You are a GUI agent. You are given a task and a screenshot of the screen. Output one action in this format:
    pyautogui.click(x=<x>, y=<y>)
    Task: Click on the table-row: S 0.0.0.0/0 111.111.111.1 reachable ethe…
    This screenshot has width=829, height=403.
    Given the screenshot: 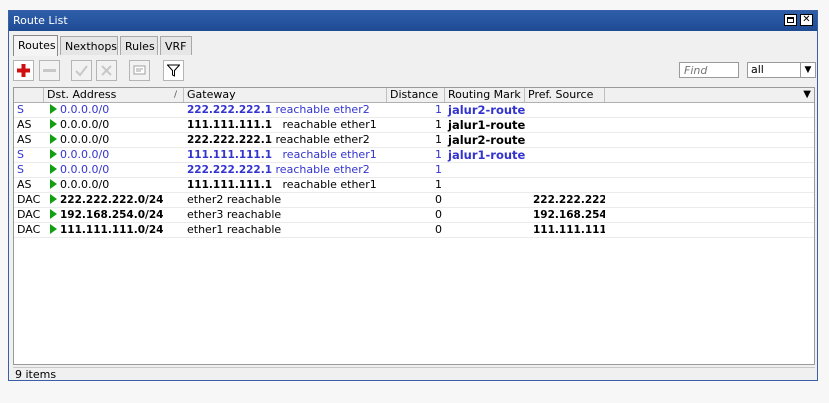 What is the action you would take?
    pyautogui.click(x=414, y=155)
    